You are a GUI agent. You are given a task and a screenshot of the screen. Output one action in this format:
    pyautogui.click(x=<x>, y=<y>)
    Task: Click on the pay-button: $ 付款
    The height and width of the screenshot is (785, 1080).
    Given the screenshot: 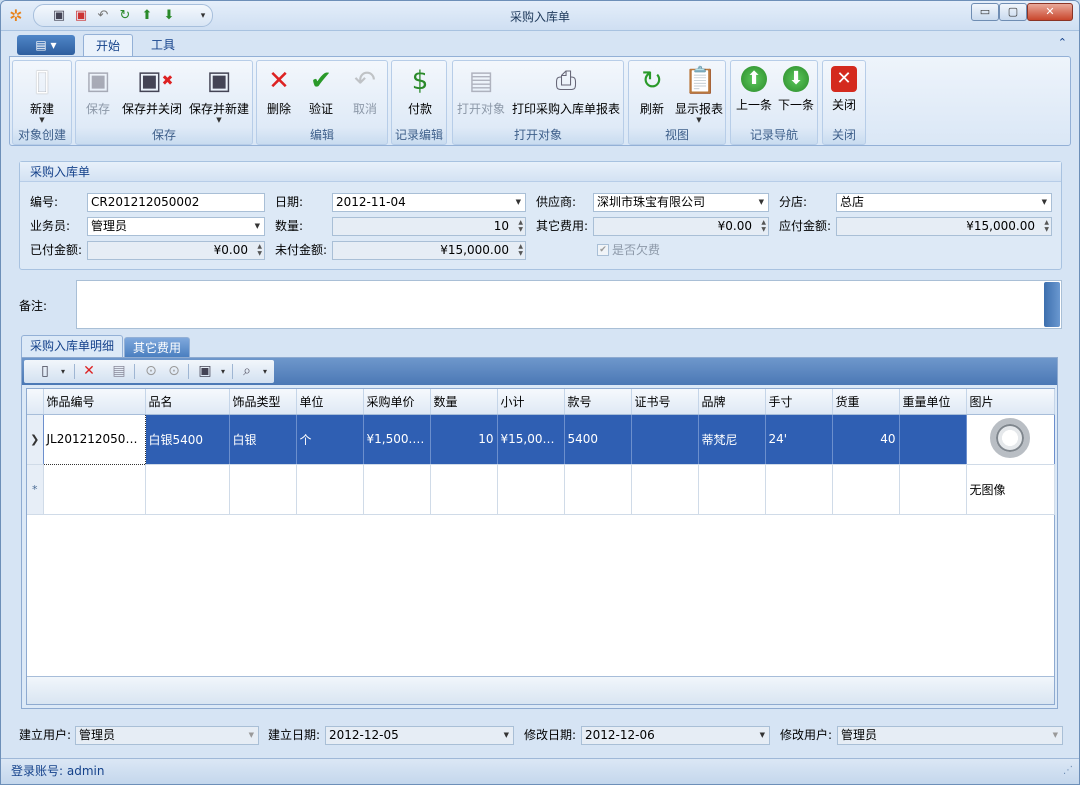 What is the action you would take?
    pyautogui.click(x=420, y=93)
    